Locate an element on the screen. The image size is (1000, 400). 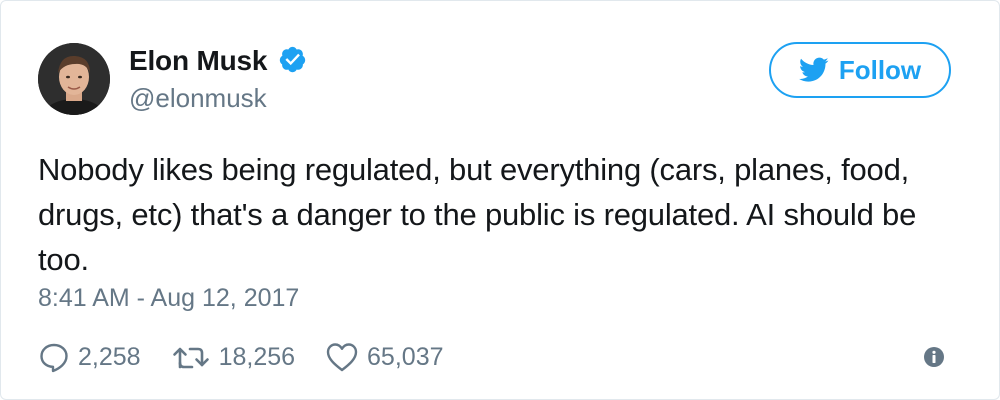
follow-button-label: Follow is located at coordinates (880, 69).